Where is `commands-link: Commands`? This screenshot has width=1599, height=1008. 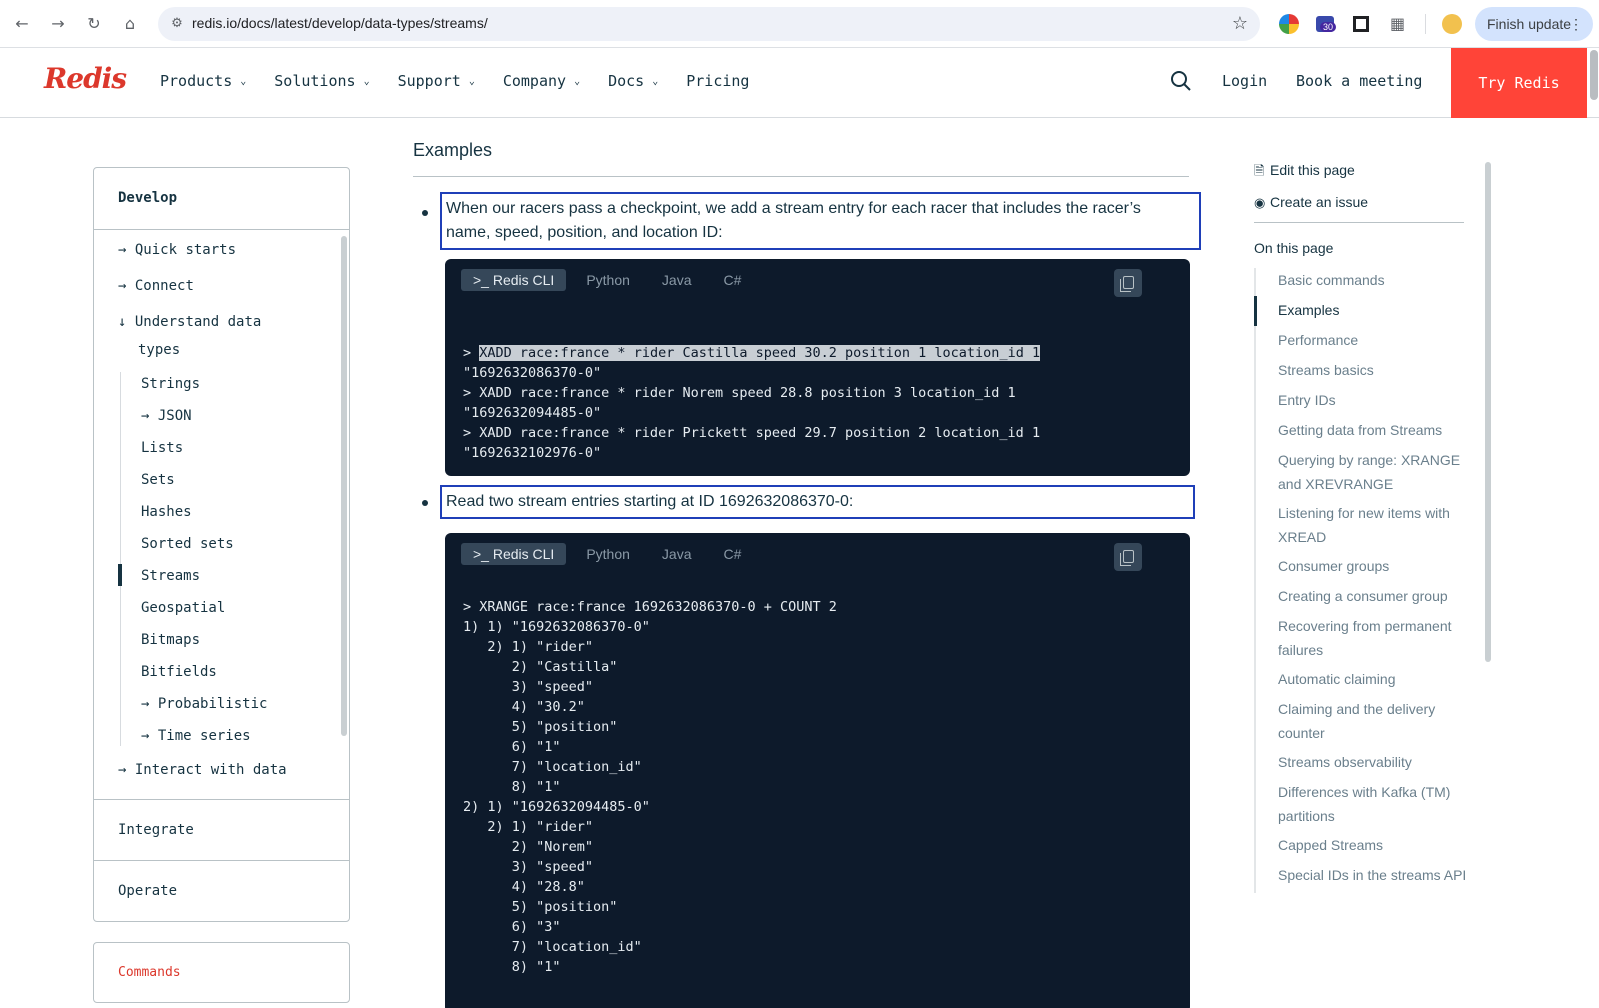 commands-link: Commands is located at coordinates (221, 972).